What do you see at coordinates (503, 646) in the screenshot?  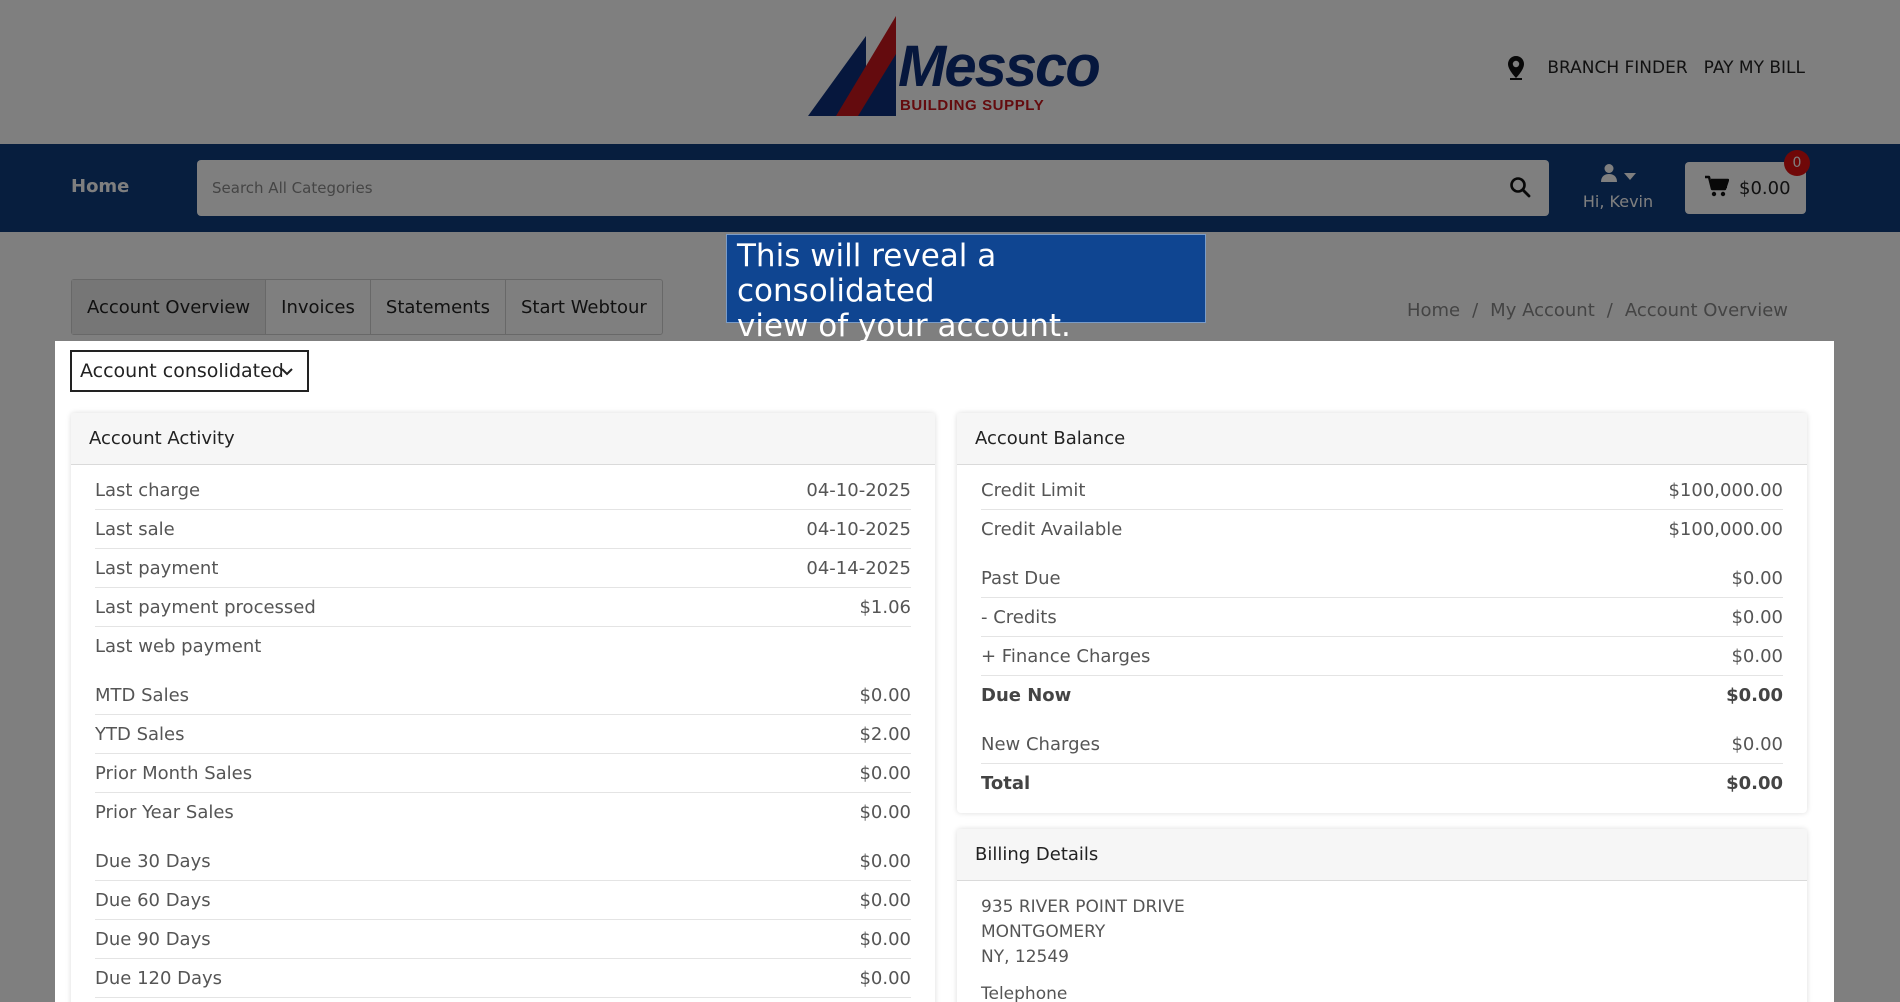 I see `activity-row: Last web payment` at bounding box center [503, 646].